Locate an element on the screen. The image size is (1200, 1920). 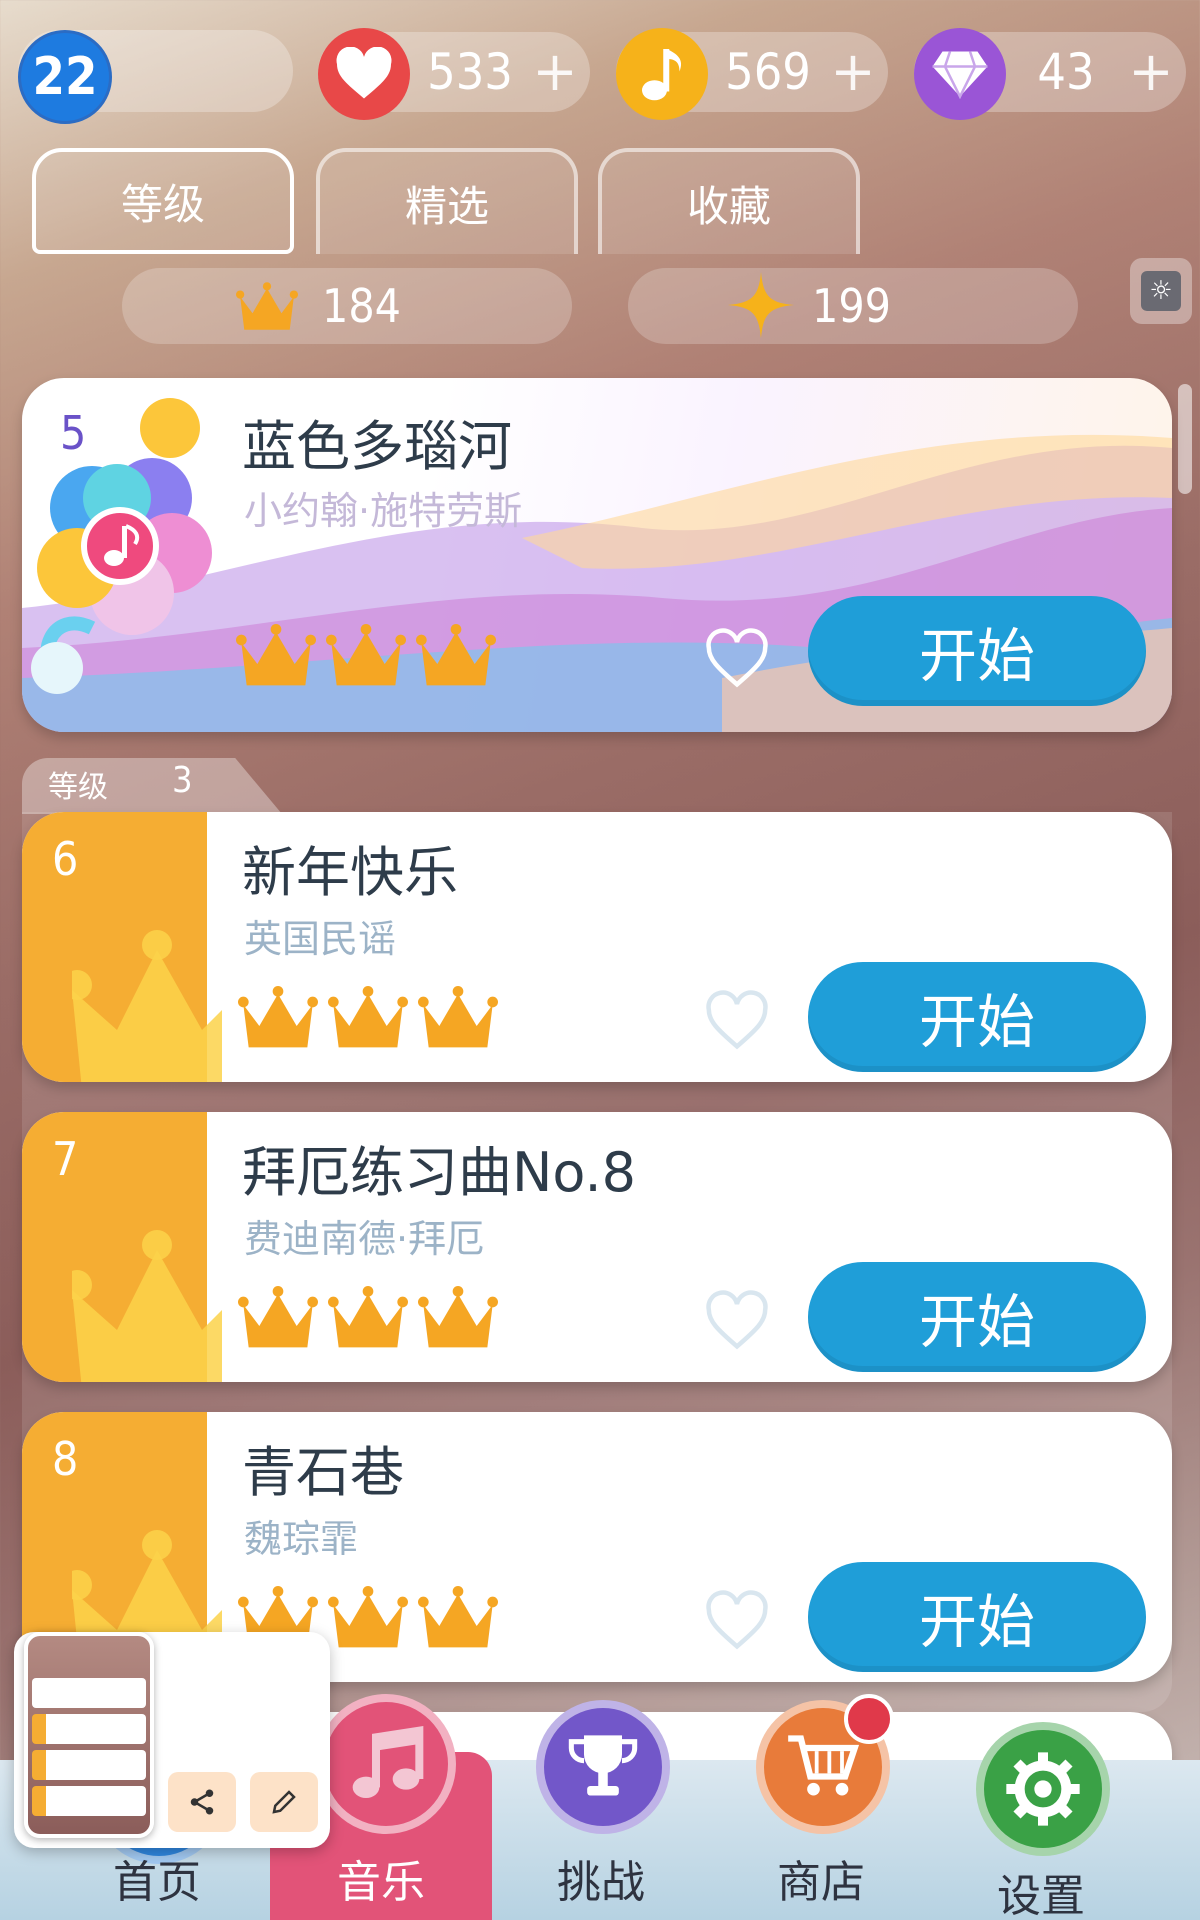
notes-count: 569 is located at coordinates (768, 72).